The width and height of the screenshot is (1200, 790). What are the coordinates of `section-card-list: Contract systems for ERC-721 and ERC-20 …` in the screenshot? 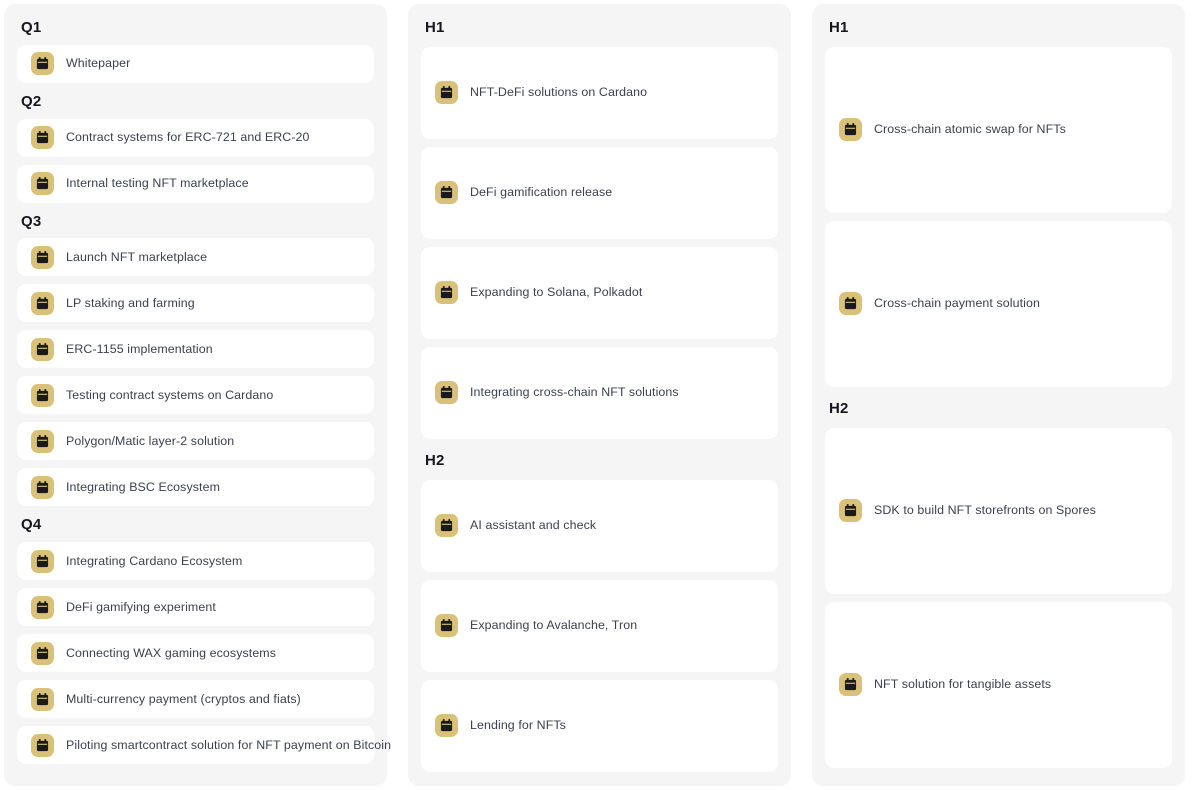 It's located at (195, 160).